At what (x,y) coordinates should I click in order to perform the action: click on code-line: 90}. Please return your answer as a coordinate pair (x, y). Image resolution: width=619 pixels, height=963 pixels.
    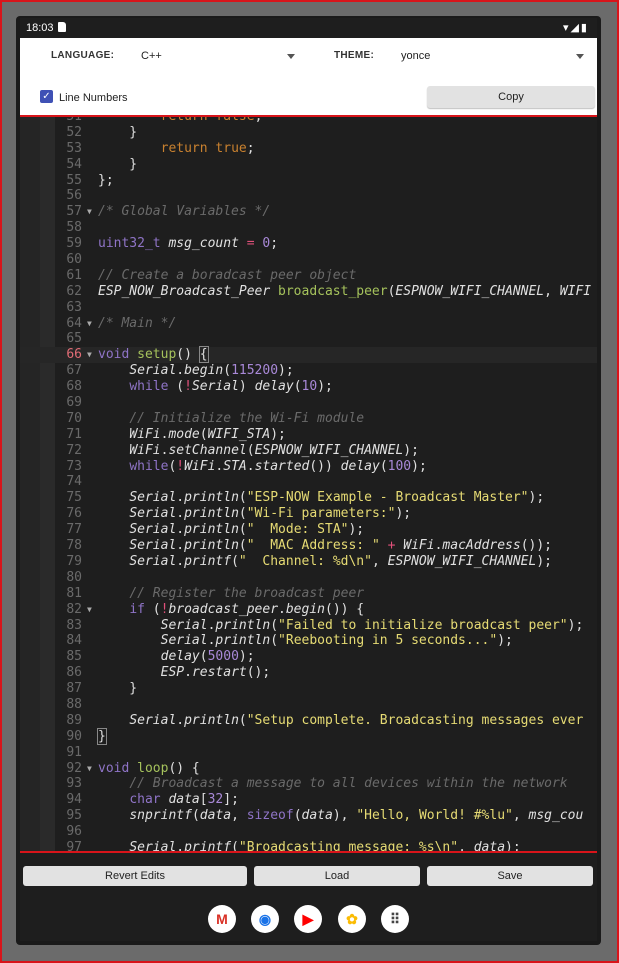
    Looking at the image, I should click on (308, 736).